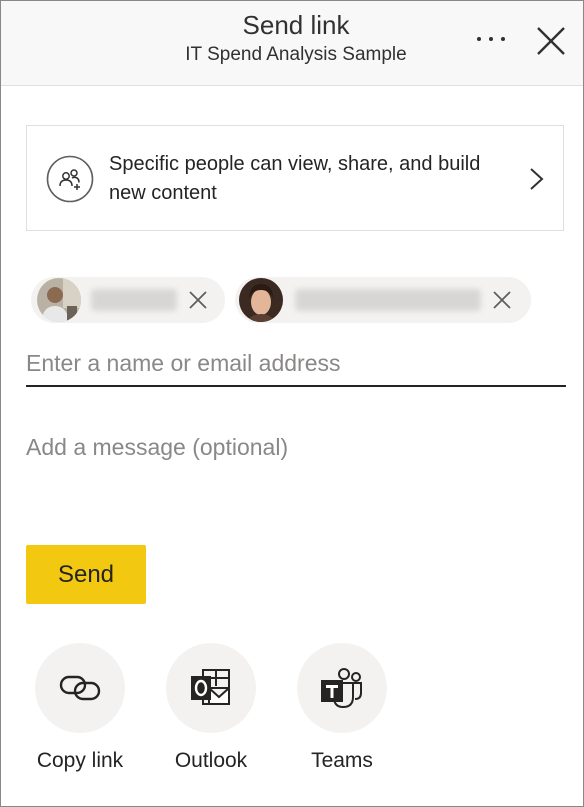 The width and height of the screenshot is (584, 807). Describe the element at coordinates (80, 713) in the screenshot. I see `copy-link-button: Copy link` at that location.